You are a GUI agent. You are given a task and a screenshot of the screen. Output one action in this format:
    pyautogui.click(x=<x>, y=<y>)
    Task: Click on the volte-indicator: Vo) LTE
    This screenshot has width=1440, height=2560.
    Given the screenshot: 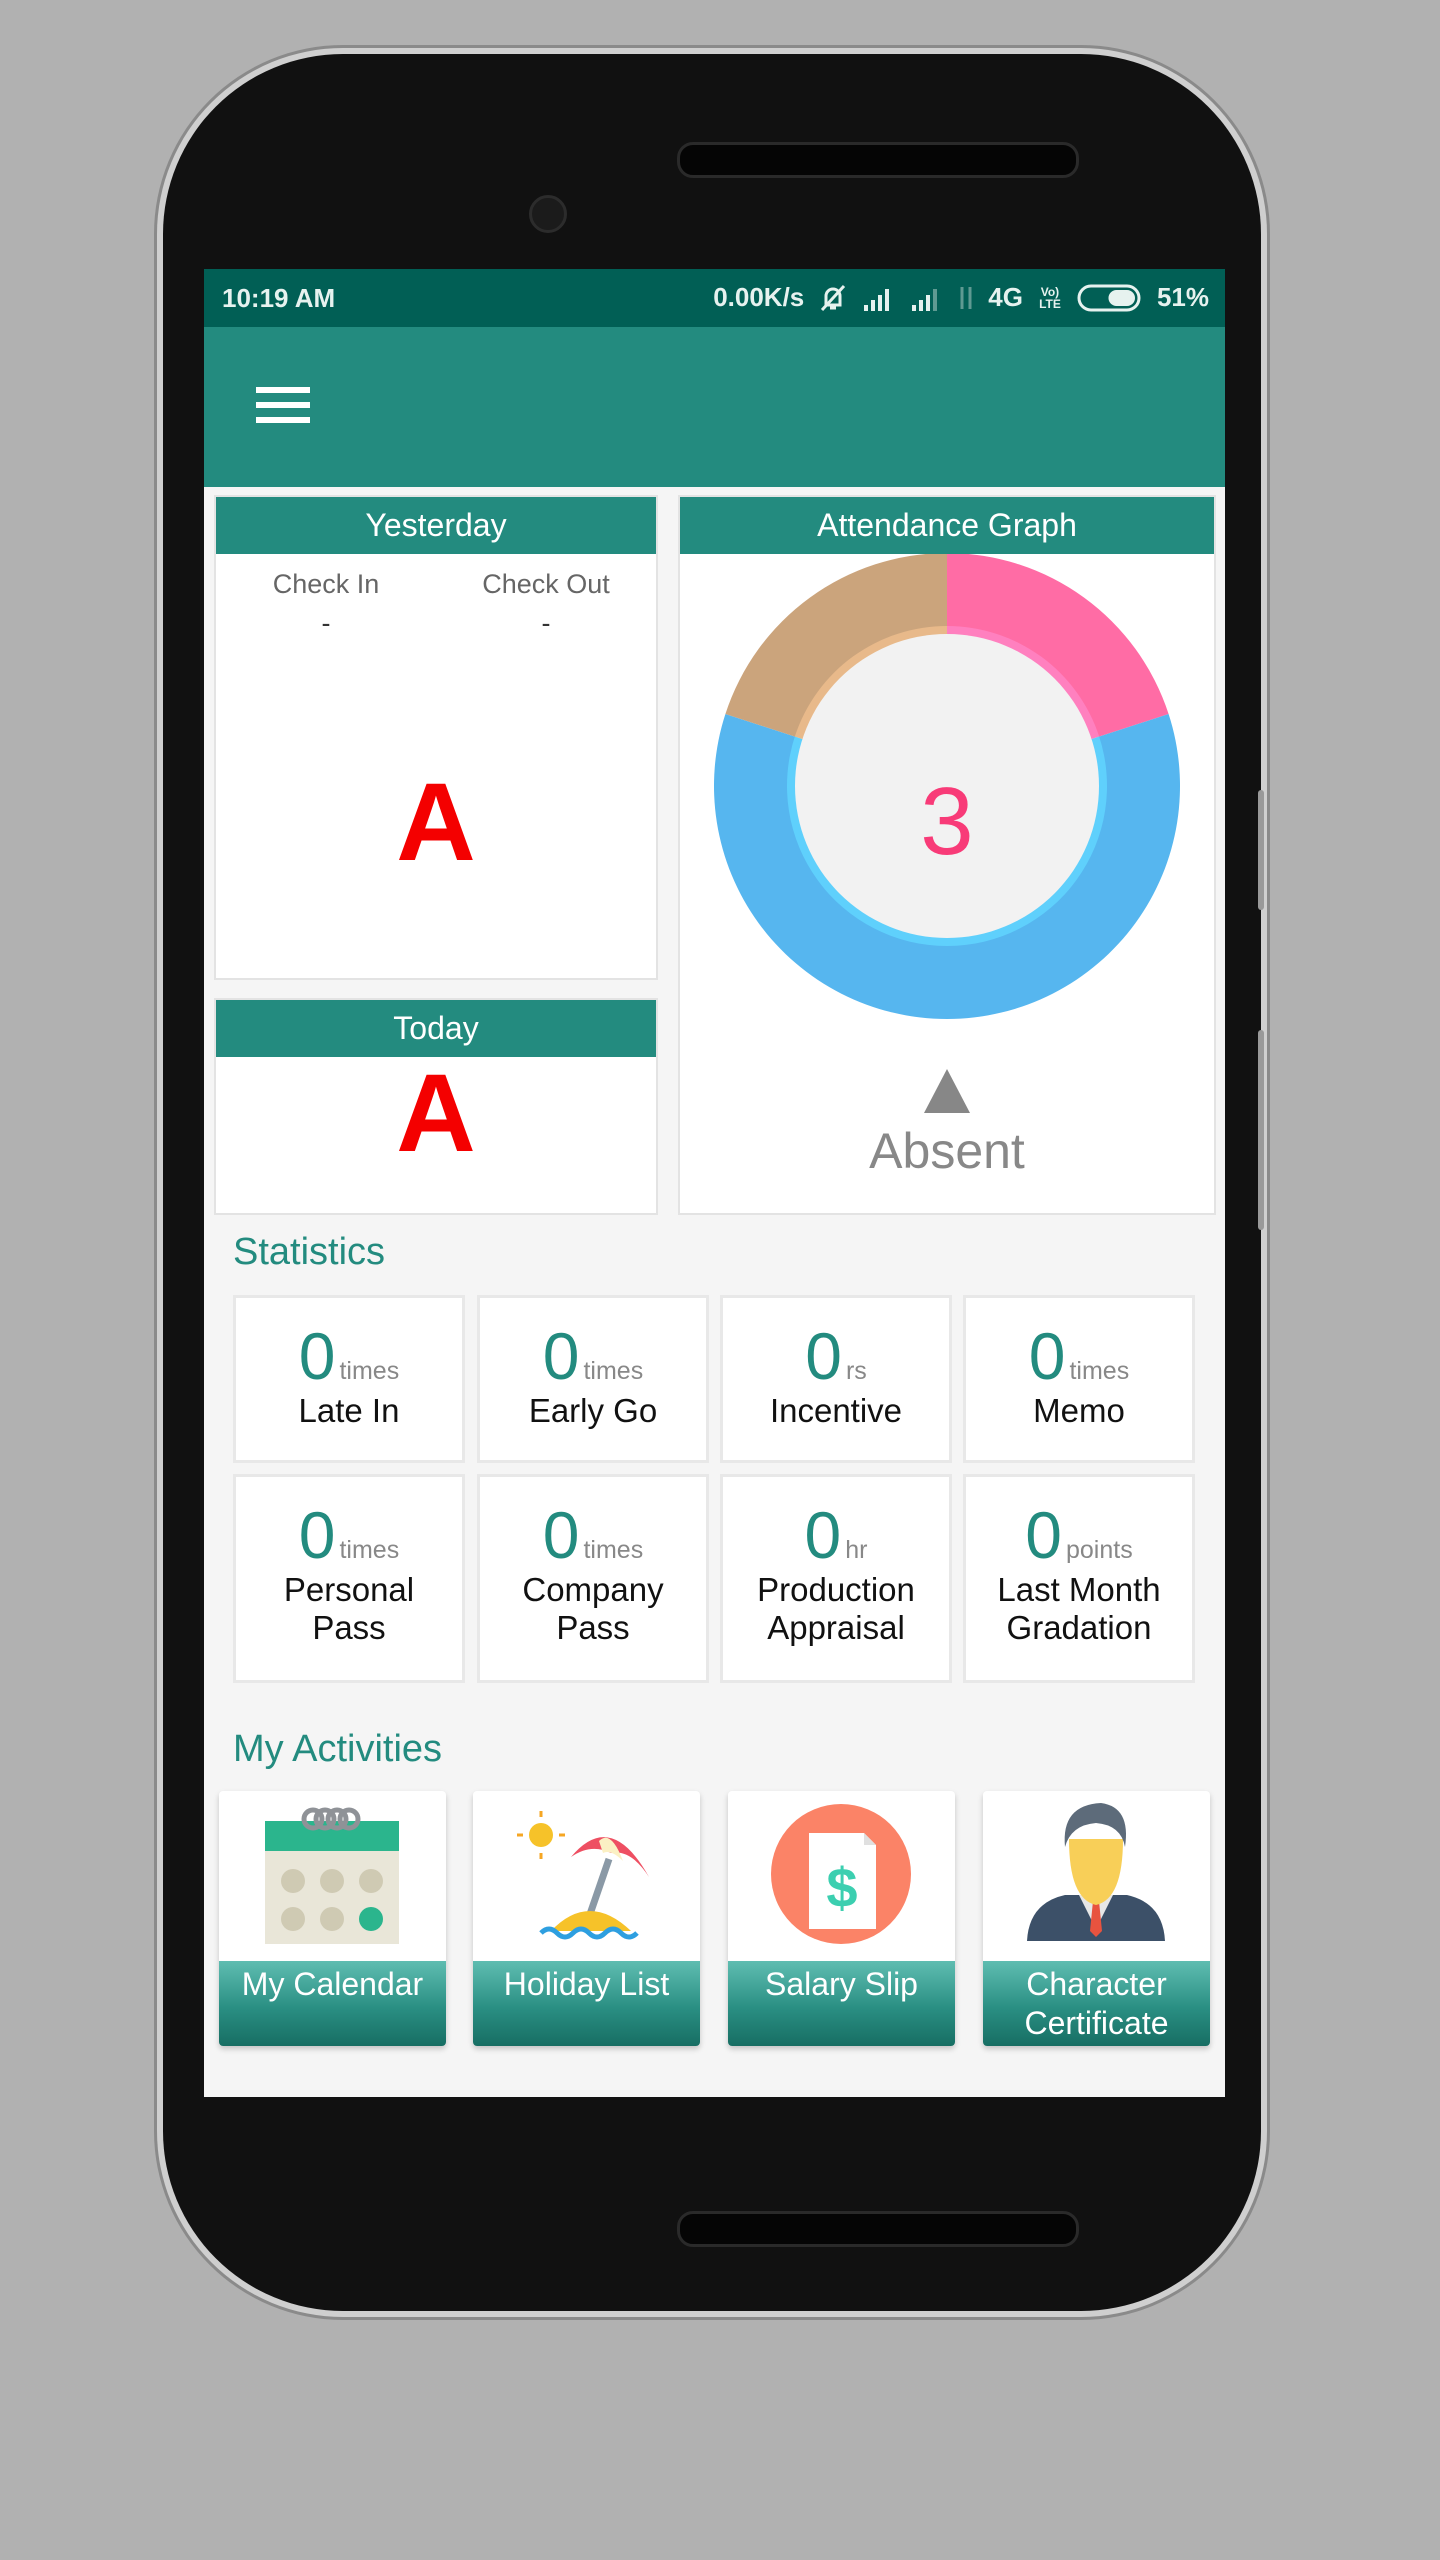 What is the action you would take?
    pyautogui.click(x=1050, y=297)
    